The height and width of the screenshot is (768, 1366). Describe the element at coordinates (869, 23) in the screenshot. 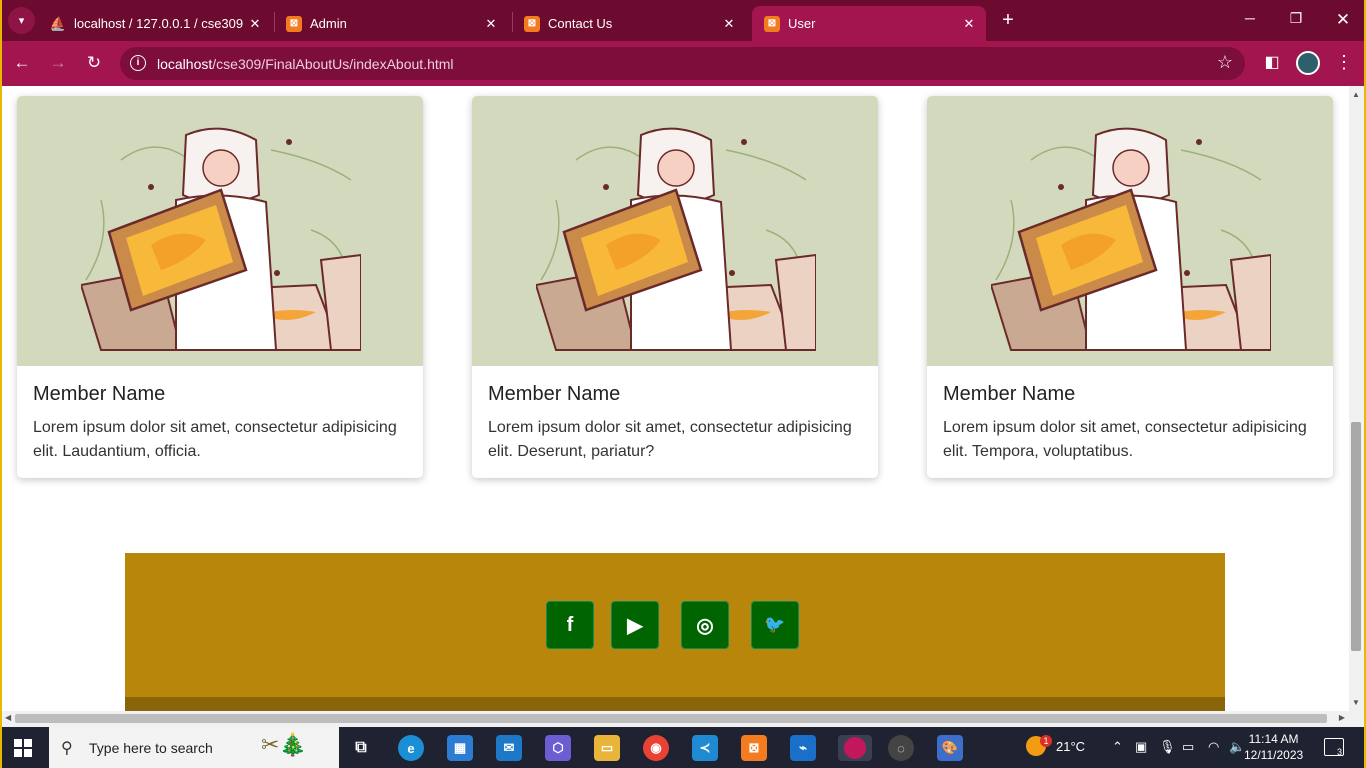

I see `tab-user: ⊠ User ✕` at that location.